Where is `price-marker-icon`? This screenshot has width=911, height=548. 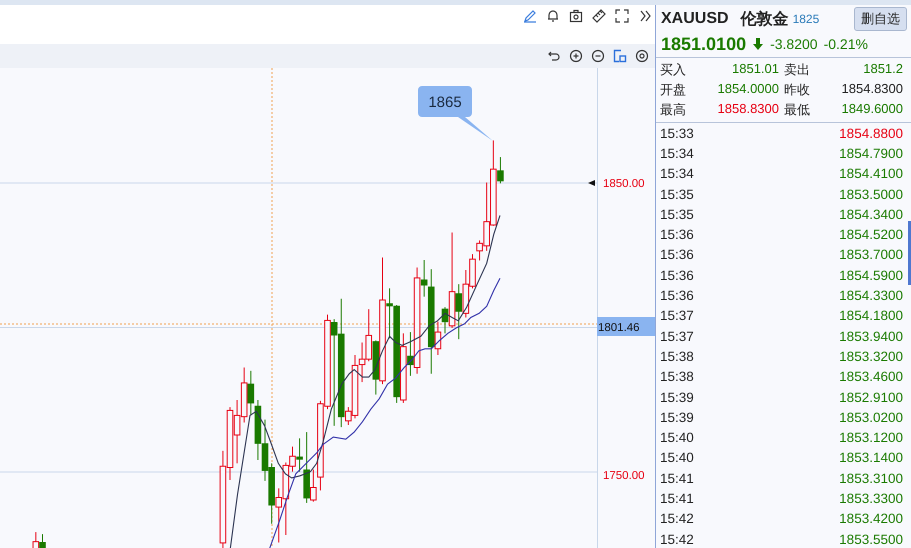 price-marker-icon is located at coordinates (591, 183).